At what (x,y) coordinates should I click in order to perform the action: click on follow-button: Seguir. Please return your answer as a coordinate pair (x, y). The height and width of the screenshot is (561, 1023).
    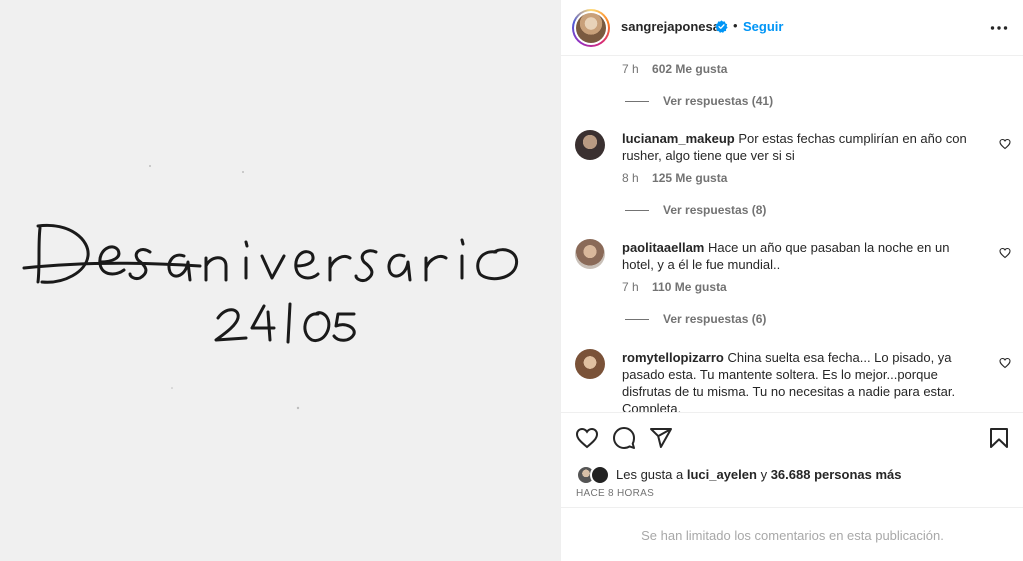
    Looking at the image, I should click on (763, 26).